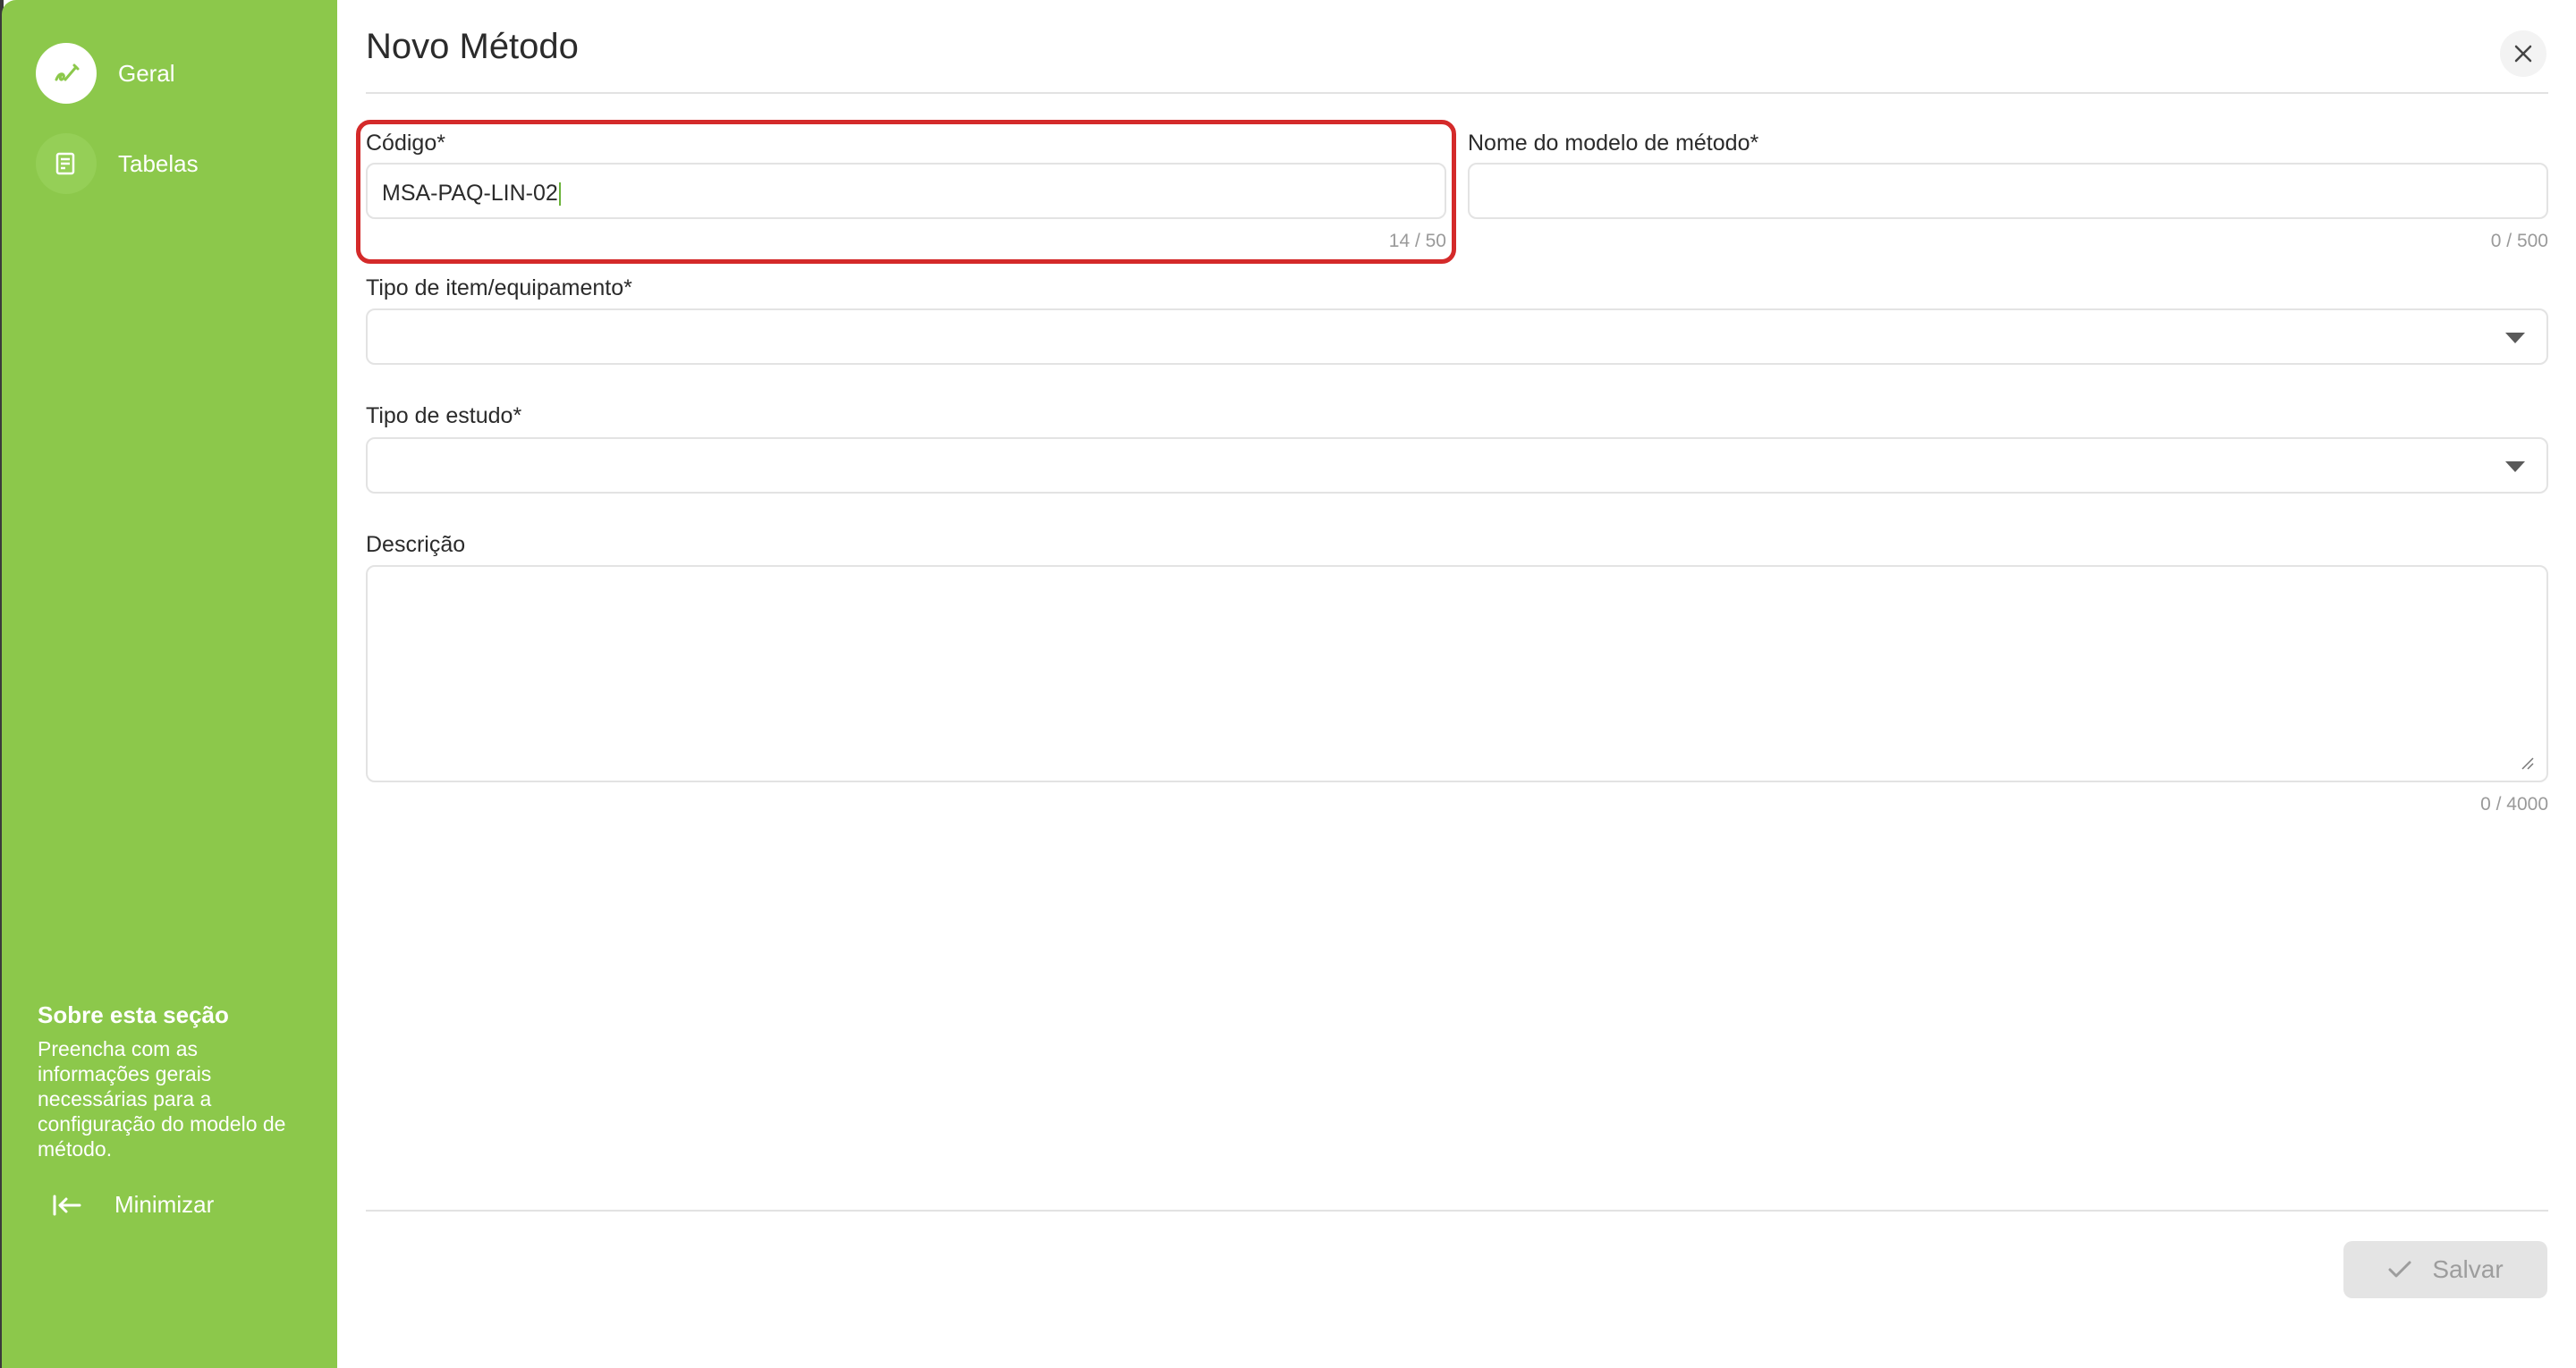 Image resolution: width=2576 pixels, height=1368 pixels. Describe the element at coordinates (906, 191) in the screenshot. I see `codigo-input: MSA-PAQ-LIN-02` at that location.